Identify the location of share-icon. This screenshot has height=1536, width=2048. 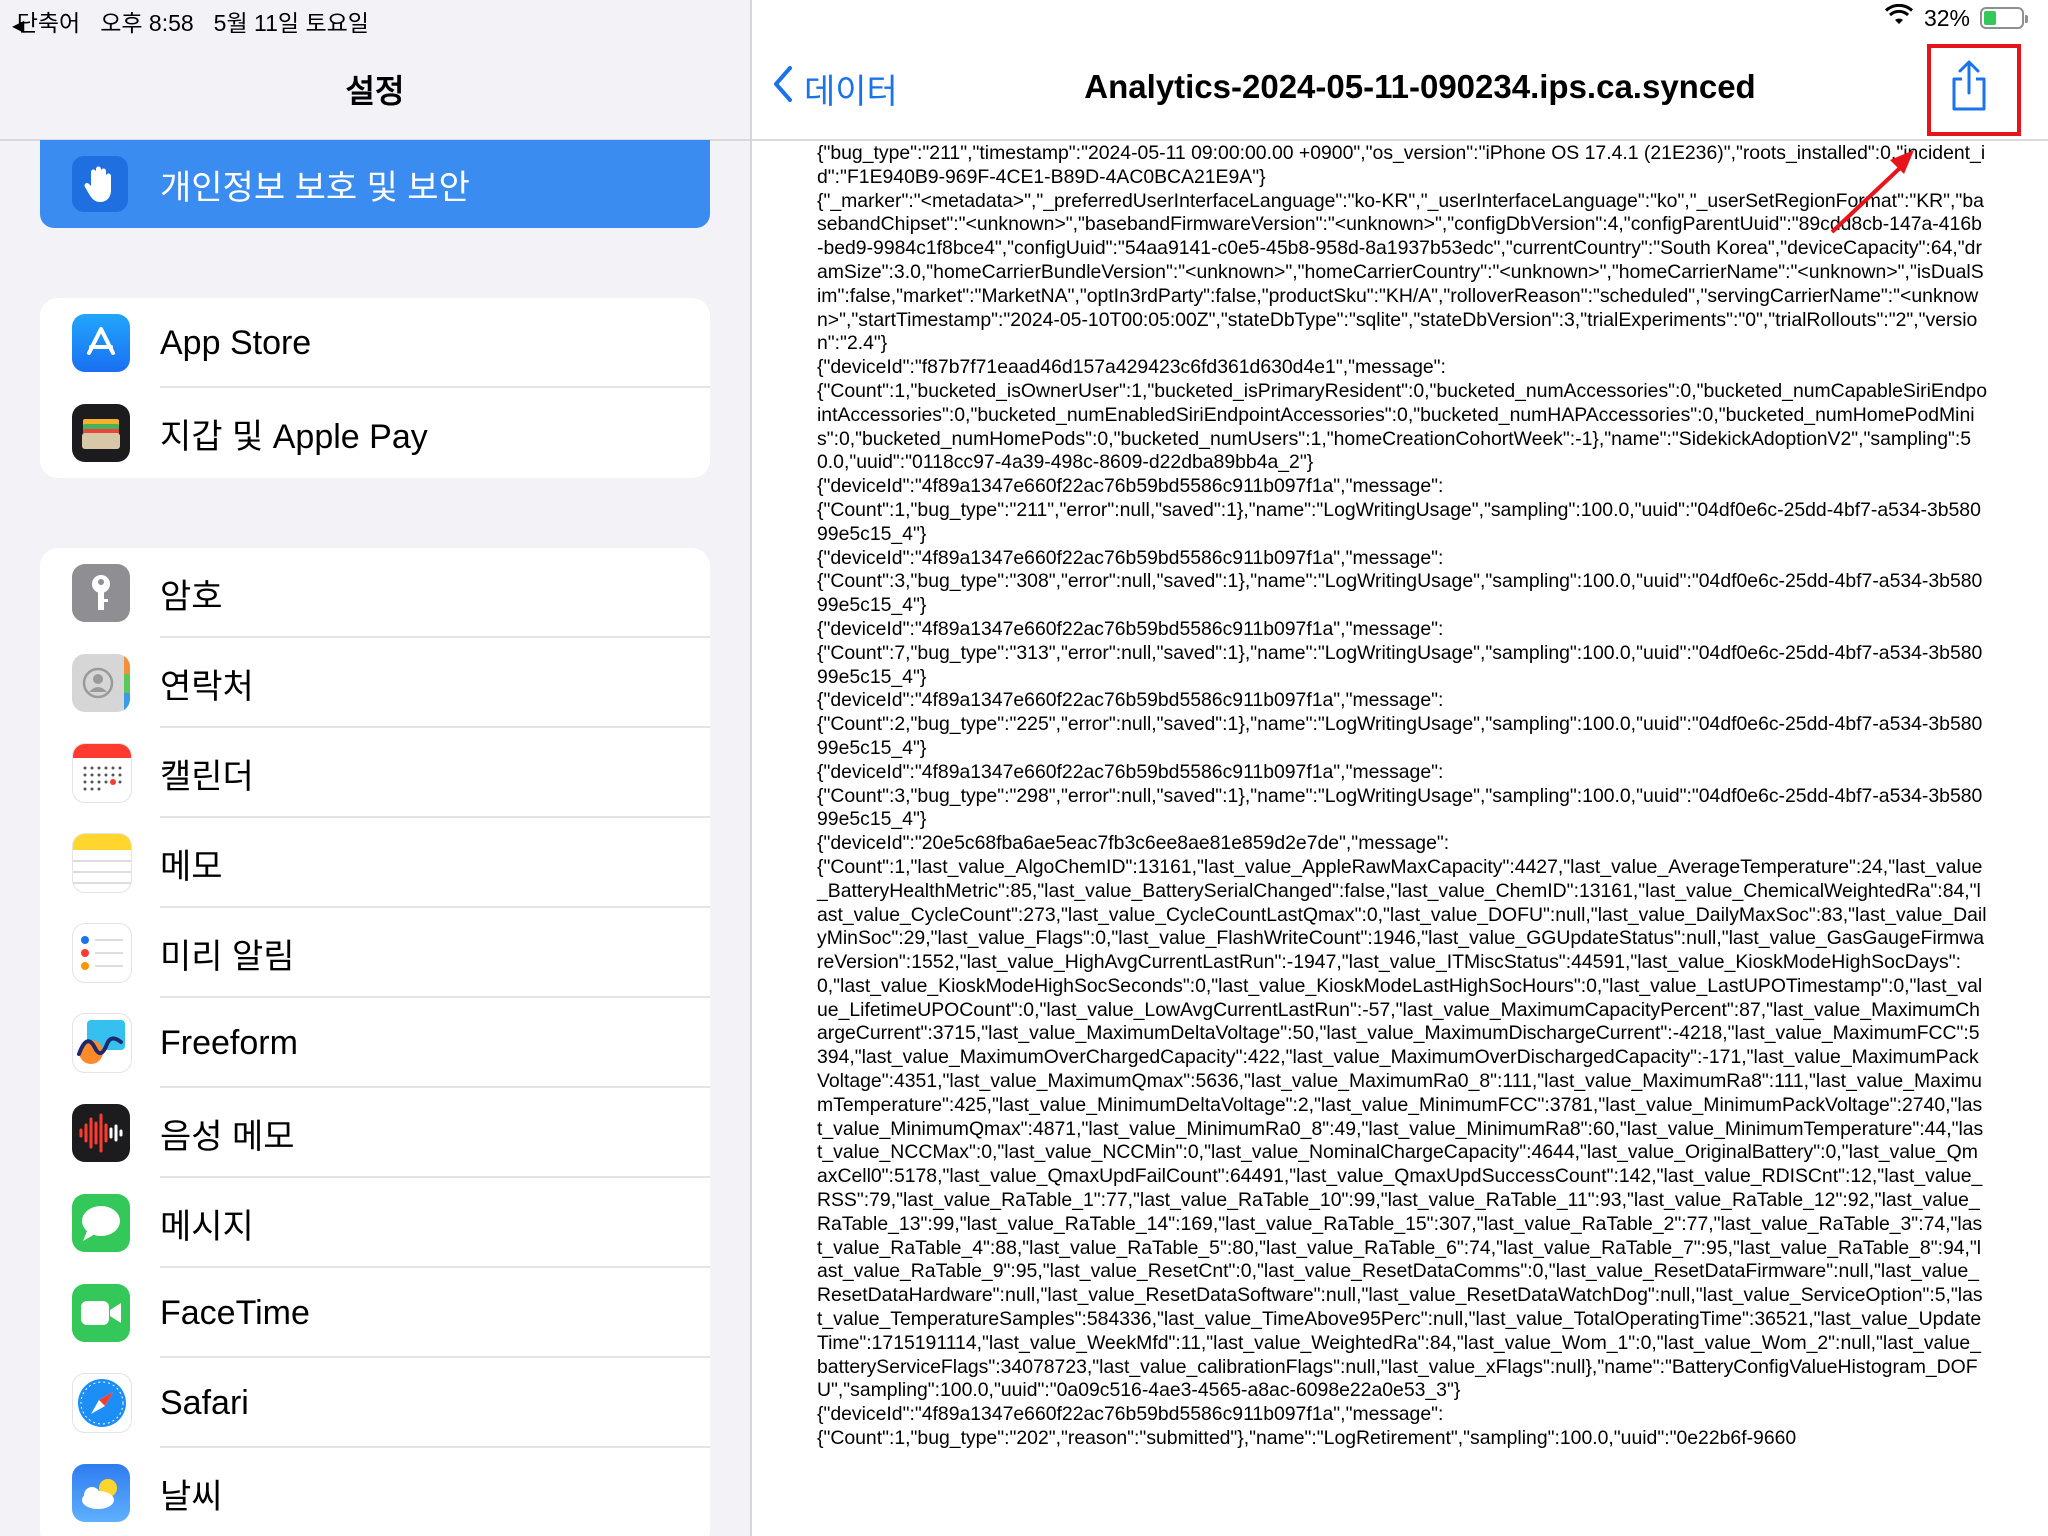
(1969, 88).